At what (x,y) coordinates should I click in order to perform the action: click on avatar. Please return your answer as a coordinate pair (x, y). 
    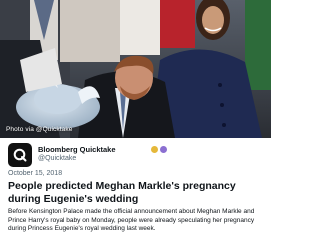
    Looking at the image, I should click on (20, 155).